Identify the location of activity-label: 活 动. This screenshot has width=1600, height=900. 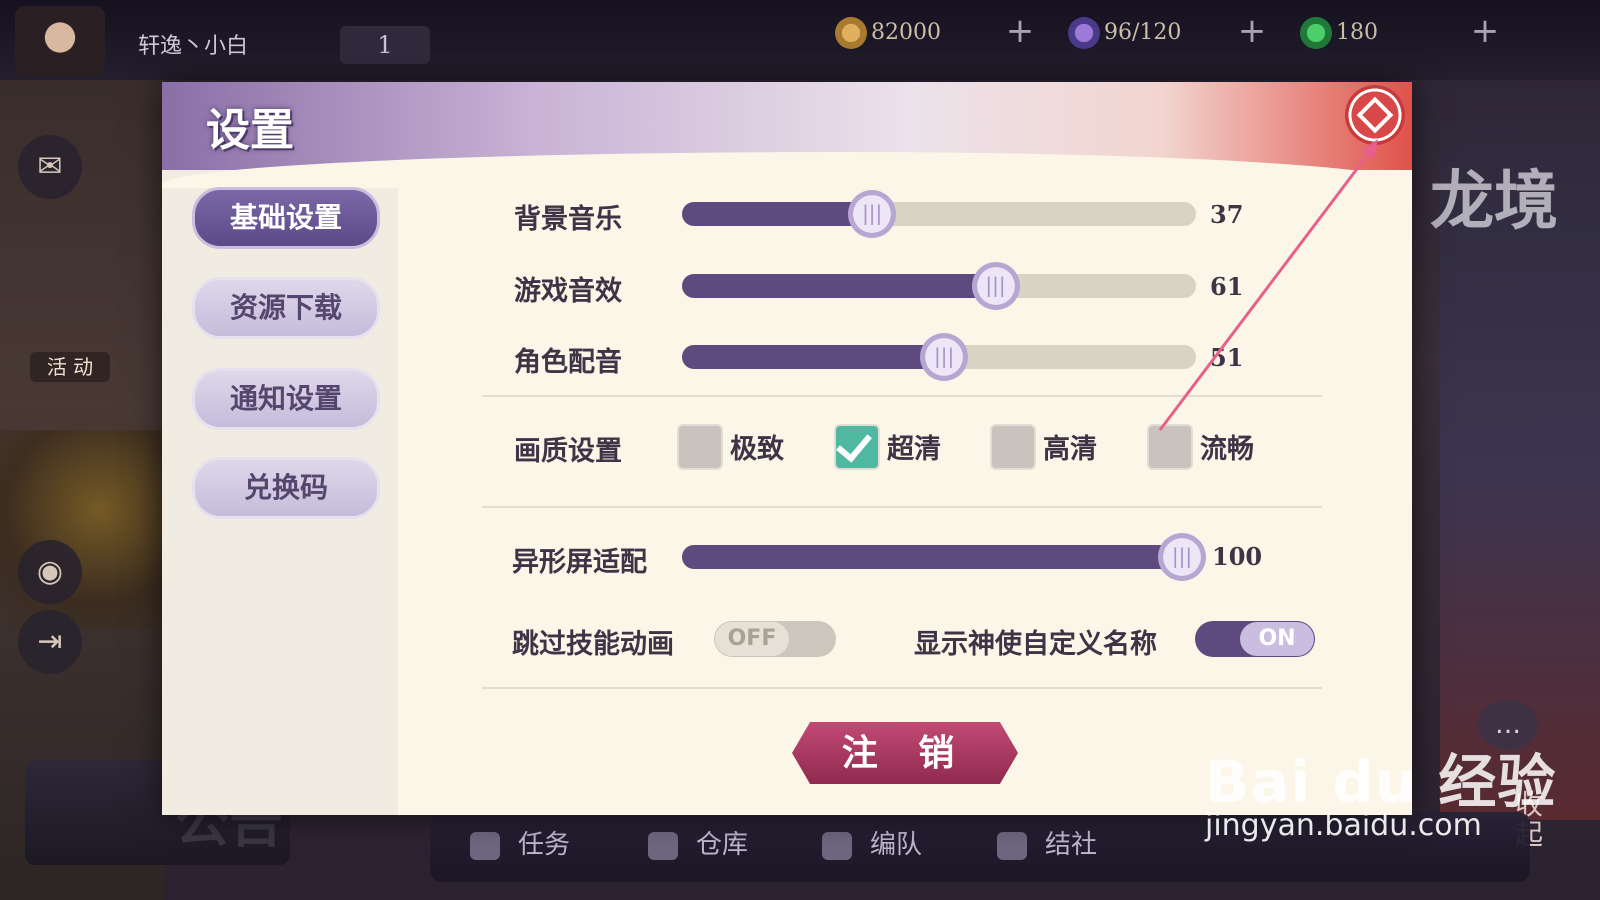
(70, 367).